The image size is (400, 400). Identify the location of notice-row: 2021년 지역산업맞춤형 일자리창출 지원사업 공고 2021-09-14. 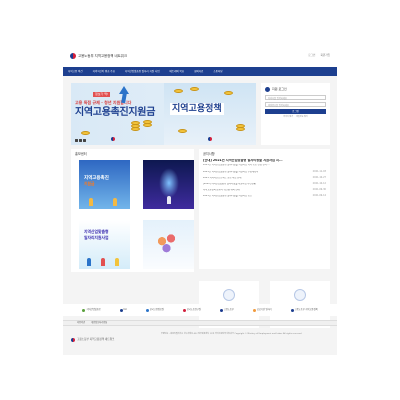
(264, 196).